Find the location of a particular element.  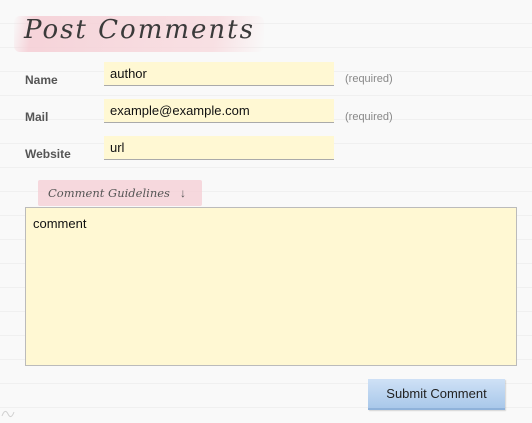

doodle-decoration is located at coordinates (10, 413).